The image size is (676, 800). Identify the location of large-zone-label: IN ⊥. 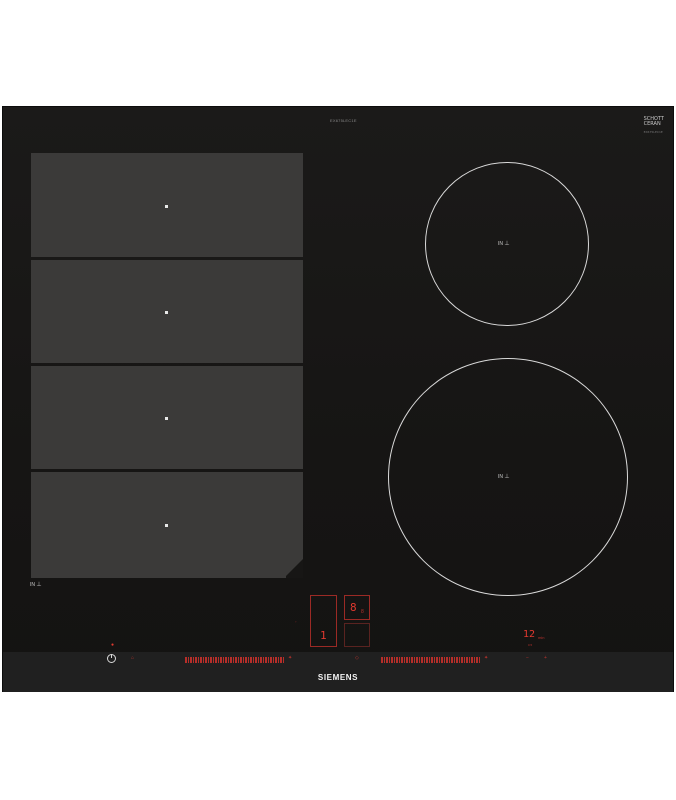
(504, 476).